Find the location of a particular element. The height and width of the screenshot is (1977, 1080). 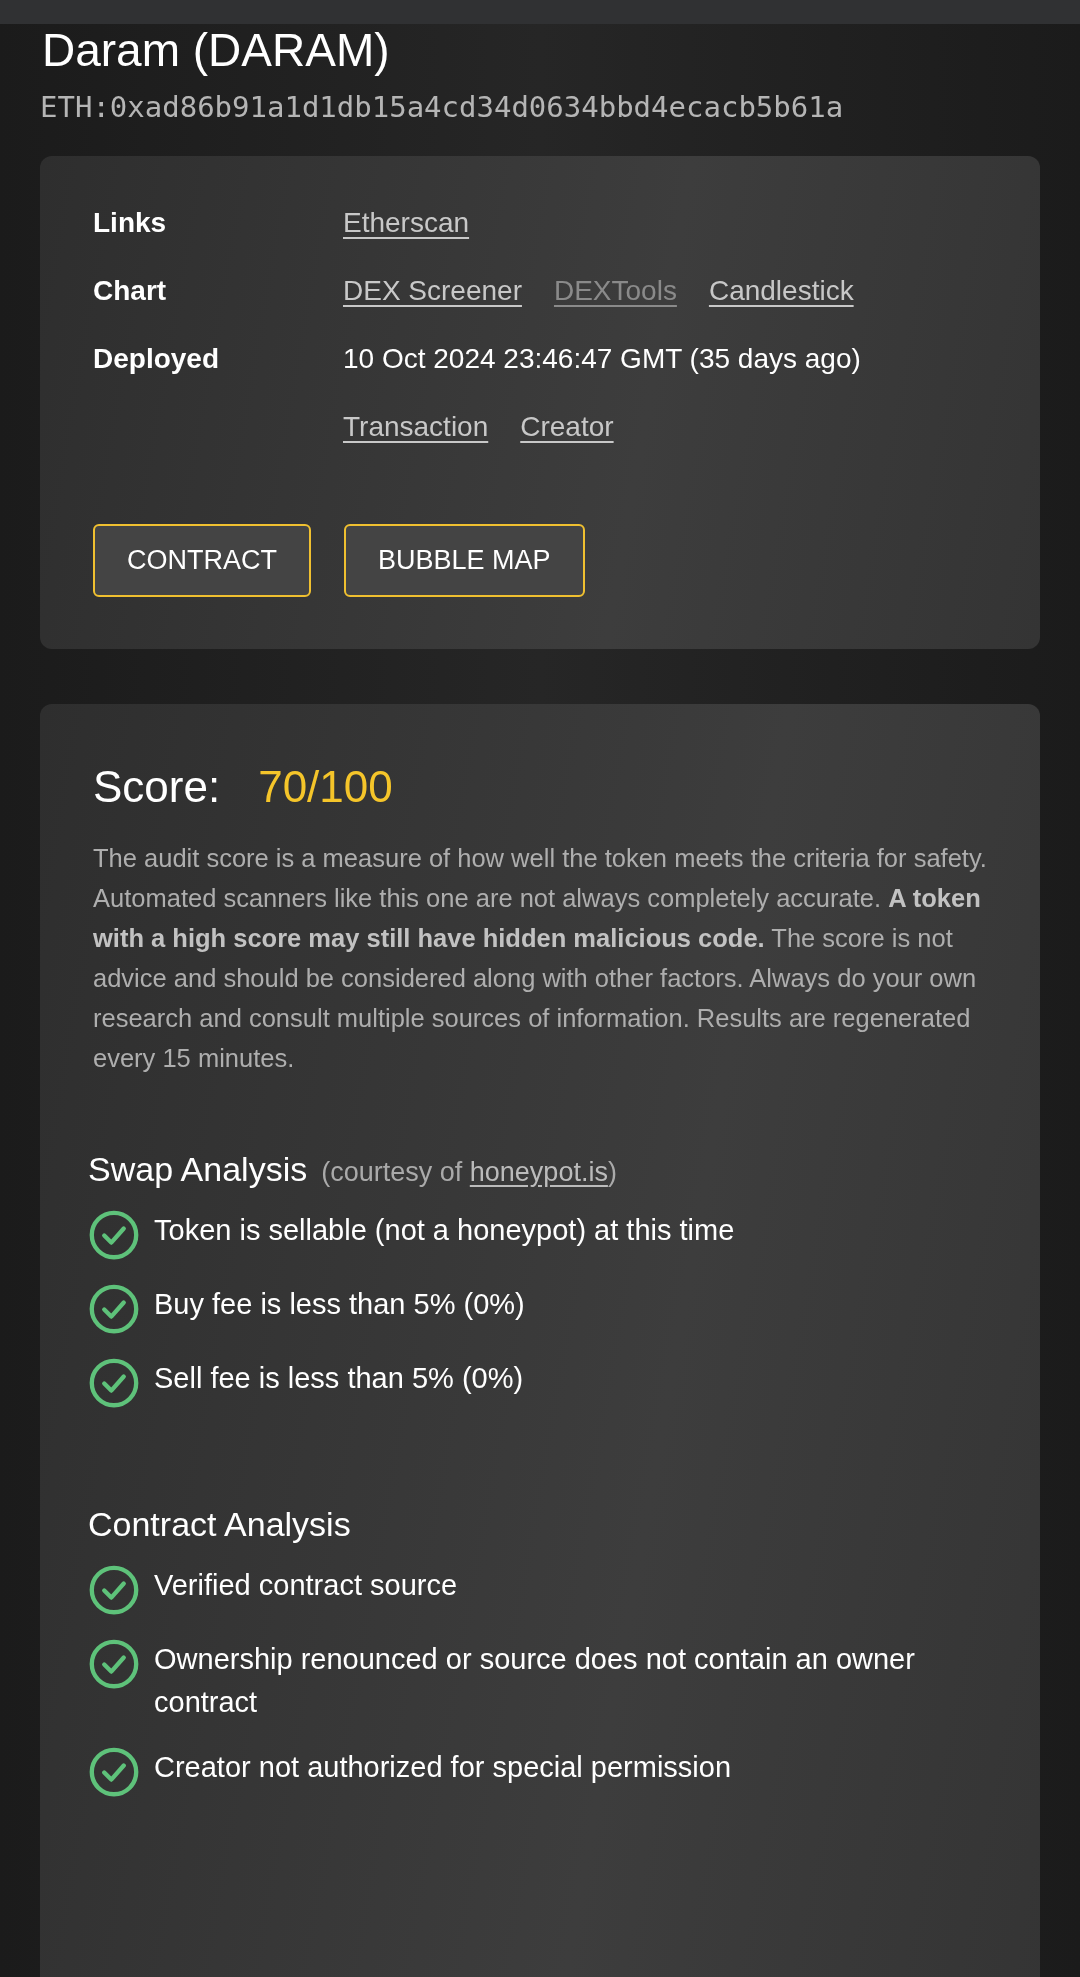

info-label: Chart is located at coordinates (130, 291).